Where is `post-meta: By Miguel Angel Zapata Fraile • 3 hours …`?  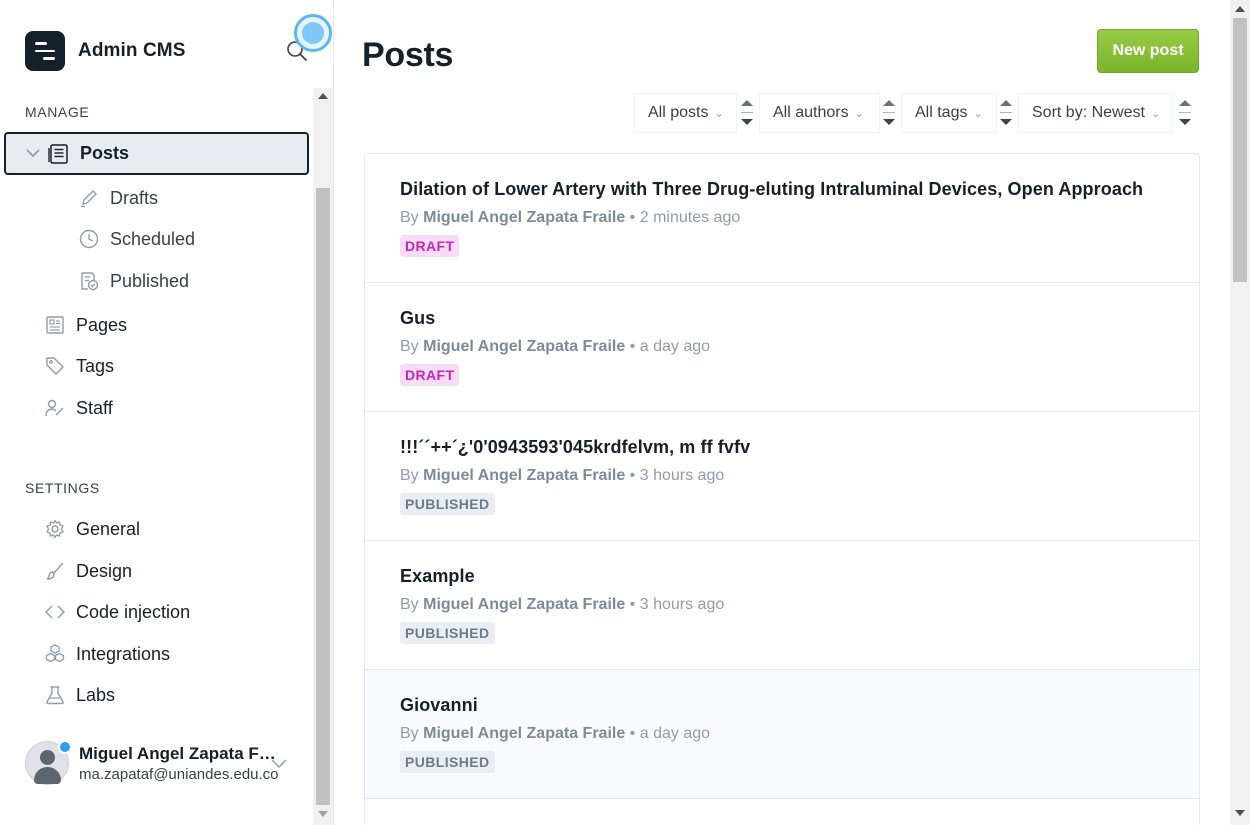 post-meta: By Miguel Angel Zapata Fraile • 3 hours … is located at coordinates (562, 475).